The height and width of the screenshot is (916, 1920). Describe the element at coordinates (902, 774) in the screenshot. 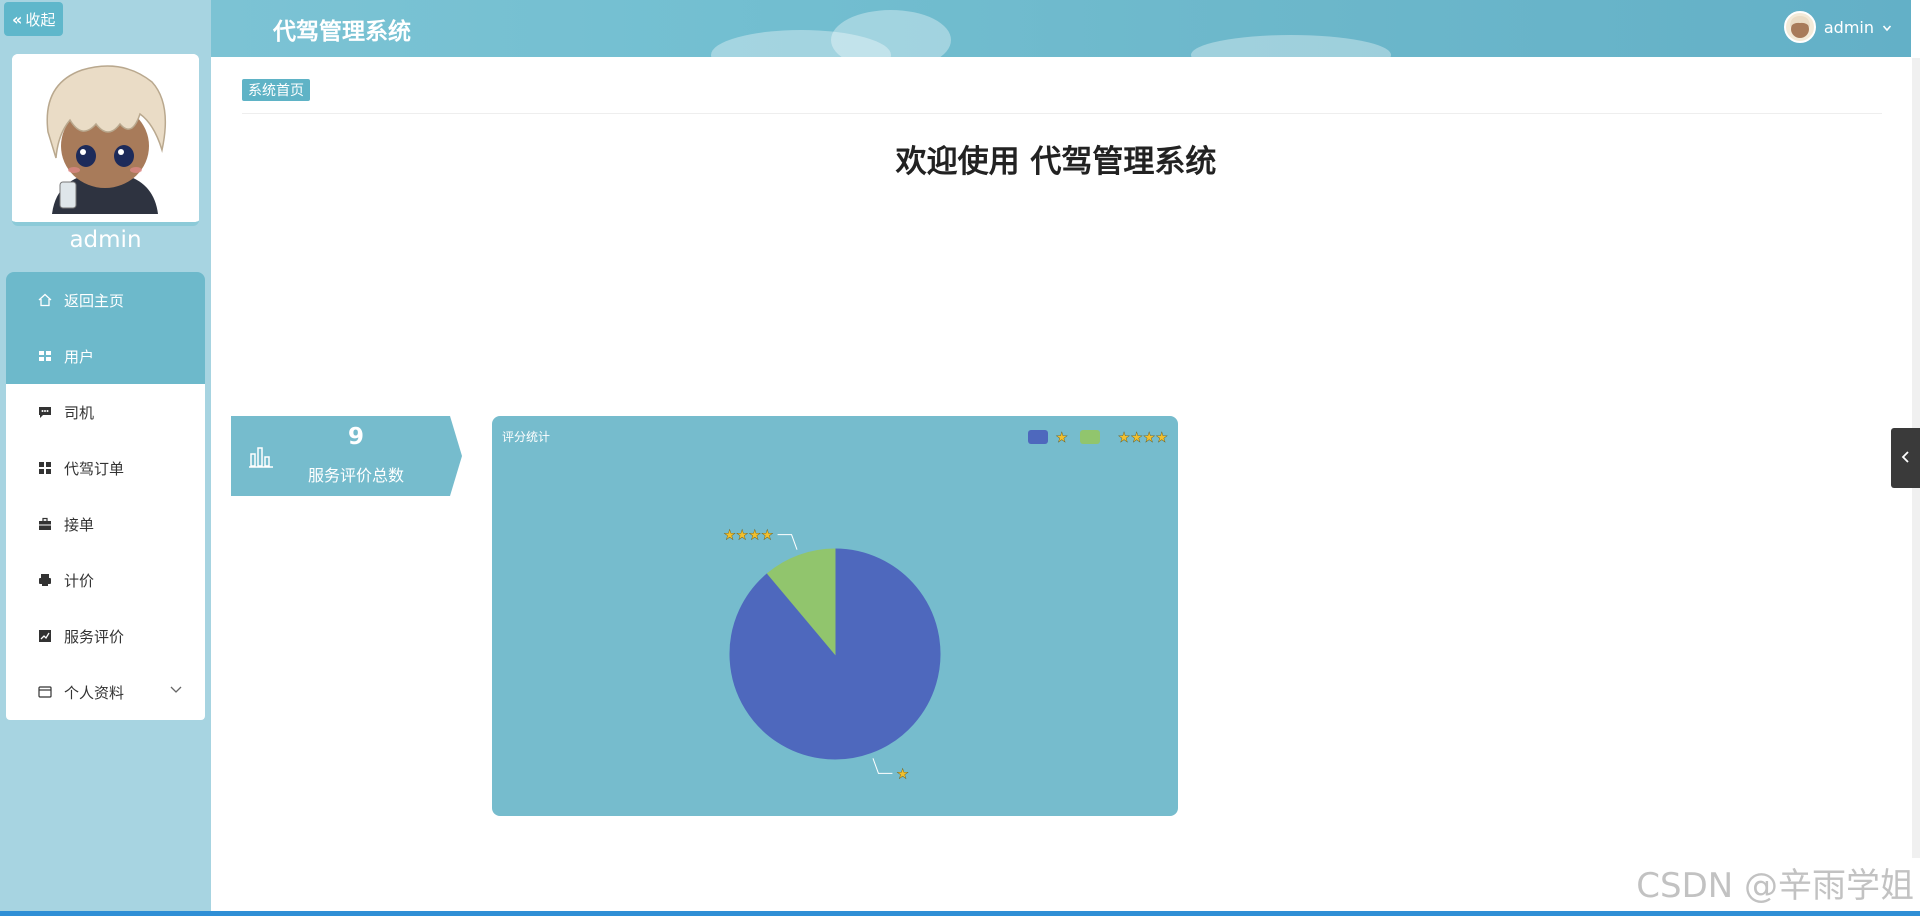

I see `pie-label: ★` at that location.